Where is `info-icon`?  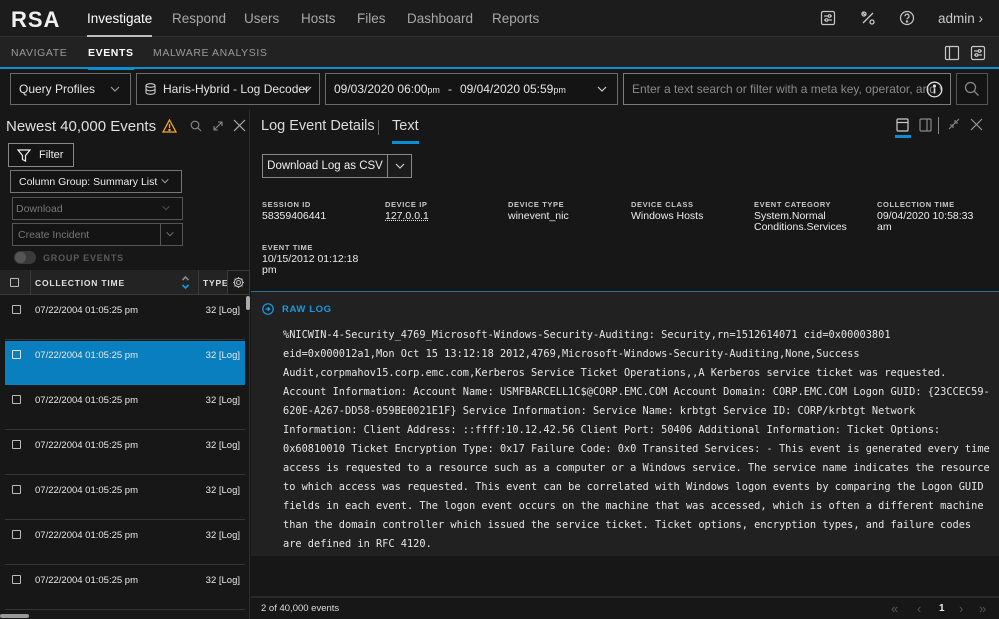
info-icon is located at coordinates (934, 89).